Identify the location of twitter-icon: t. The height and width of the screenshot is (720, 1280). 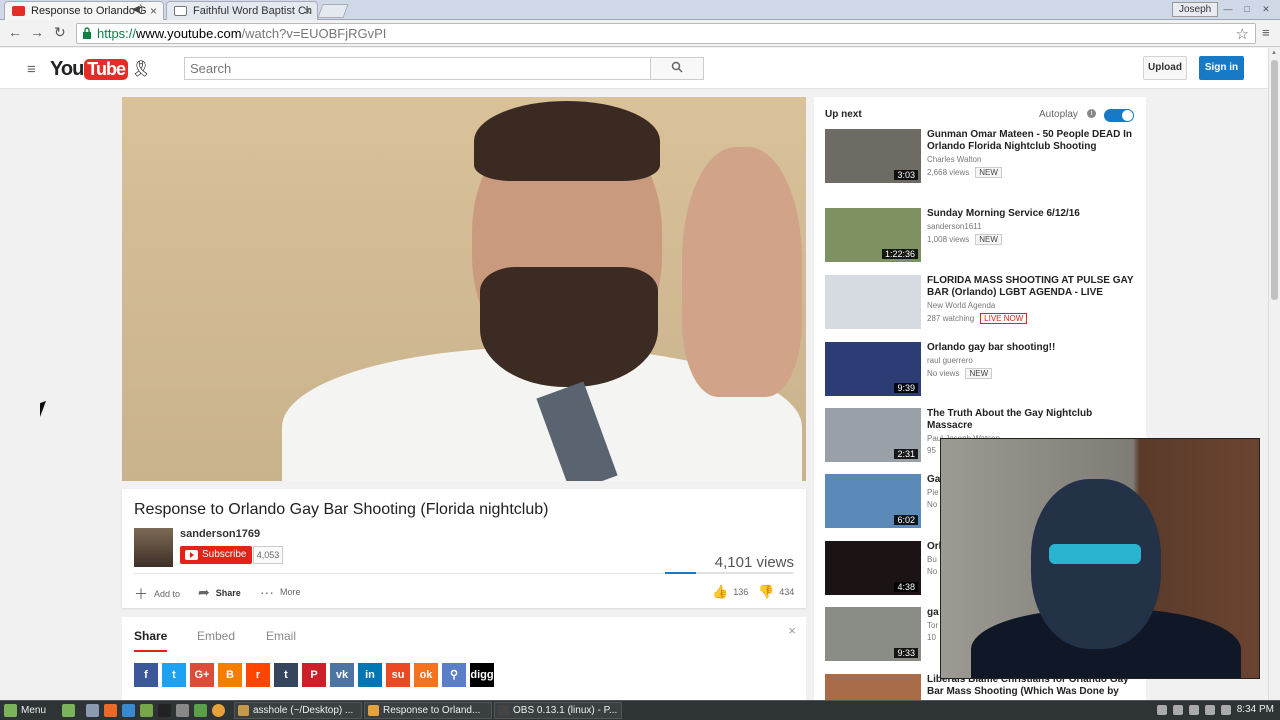
(174, 675).